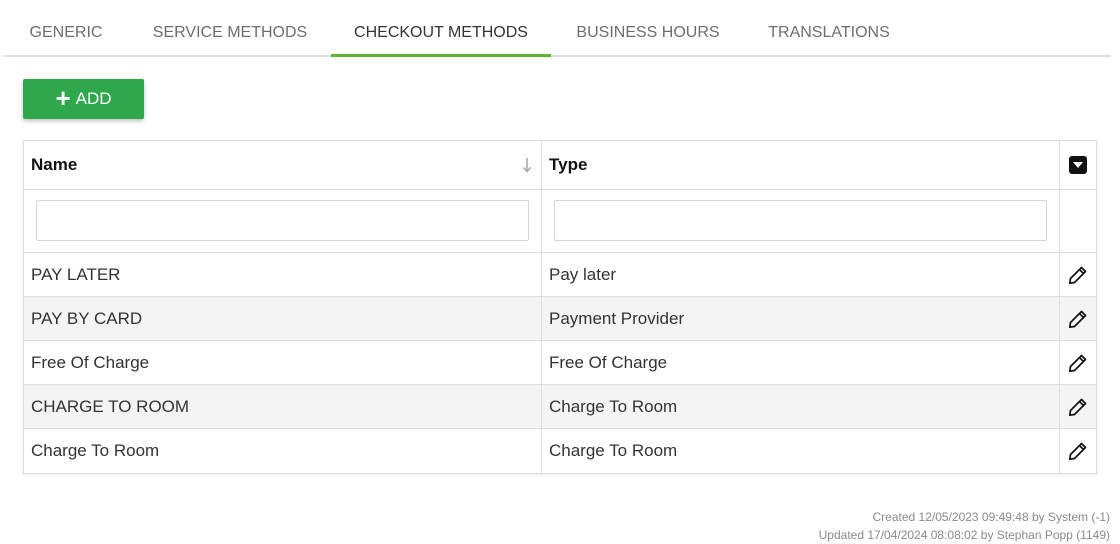 The height and width of the screenshot is (544, 1120). I want to click on tab-checkout-methods: CHECKOUT METHODS, so click(441, 28).